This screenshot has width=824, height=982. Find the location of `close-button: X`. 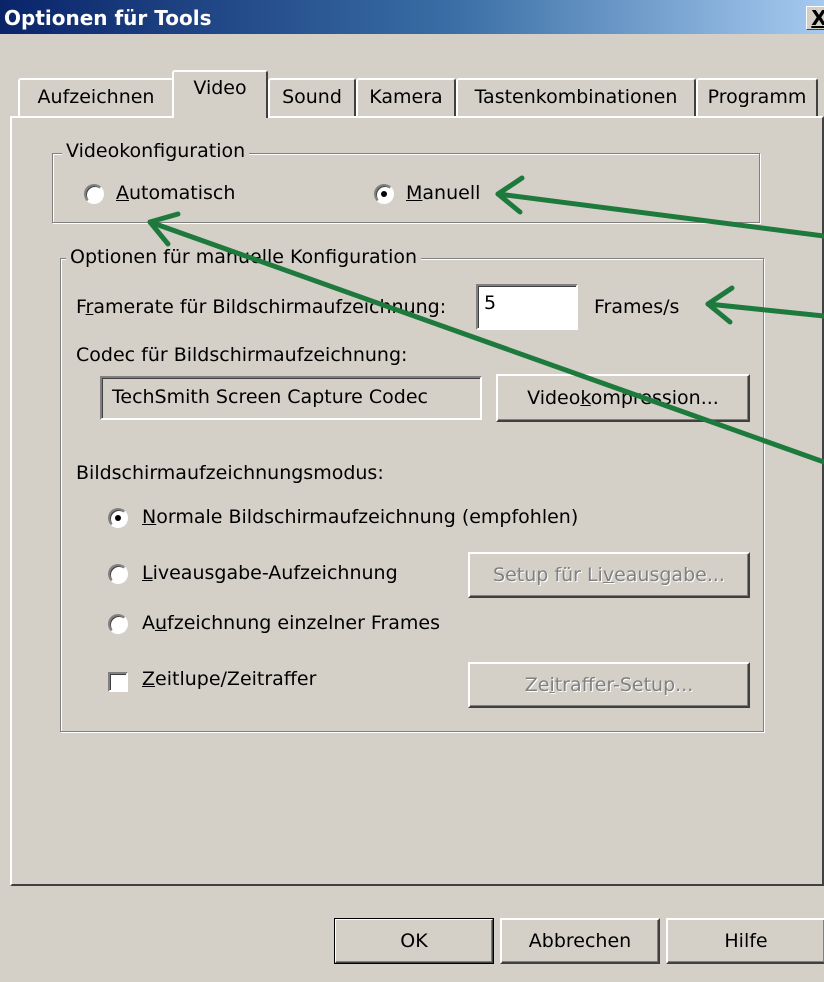

close-button: X is located at coordinates (815, 18).